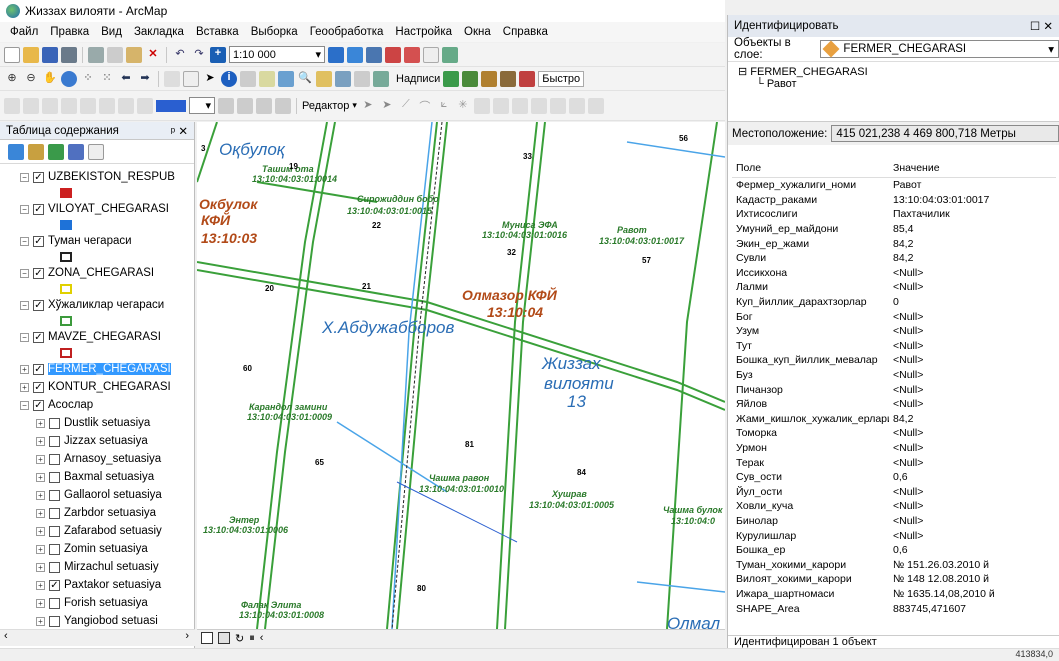 The image size is (1059, 661). Describe the element at coordinates (107, 549) in the screenshot. I see `toc-sublayer-item: + Zomin setuasiya` at that location.